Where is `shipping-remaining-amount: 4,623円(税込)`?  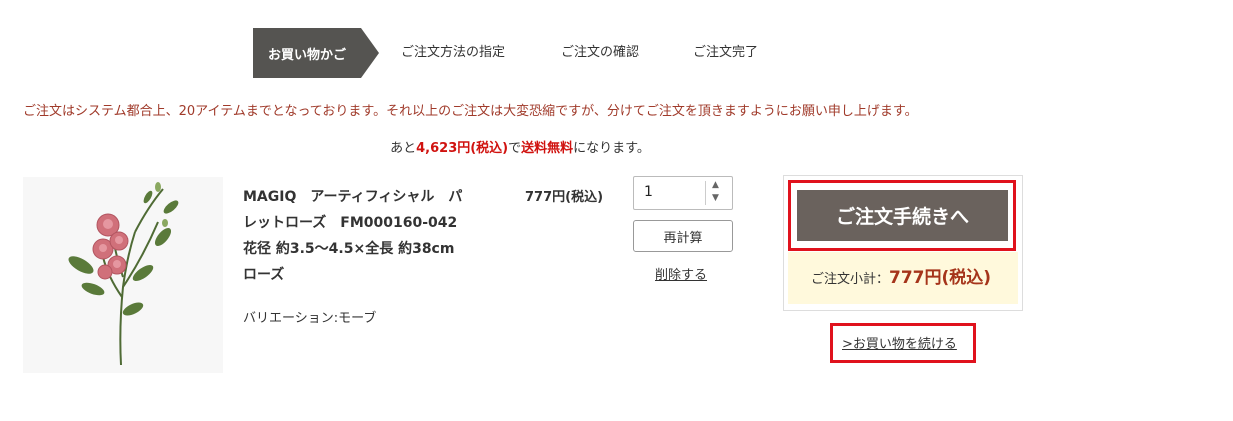 shipping-remaining-amount: 4,623円(税込) is located at coordinates (462, 148).